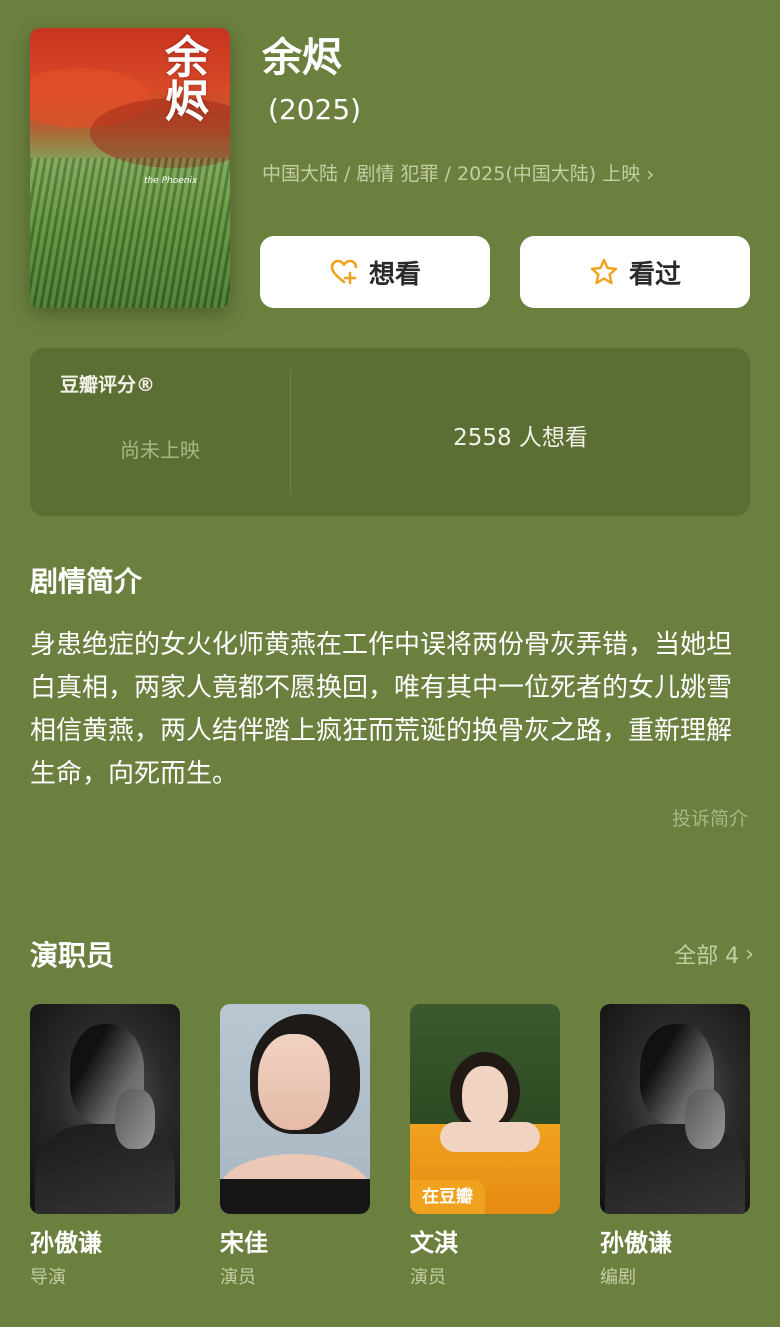  What do you see at coordinates (130, 233) in the screenshot?
I see `poster-grass` at bounding box center [130, 233].